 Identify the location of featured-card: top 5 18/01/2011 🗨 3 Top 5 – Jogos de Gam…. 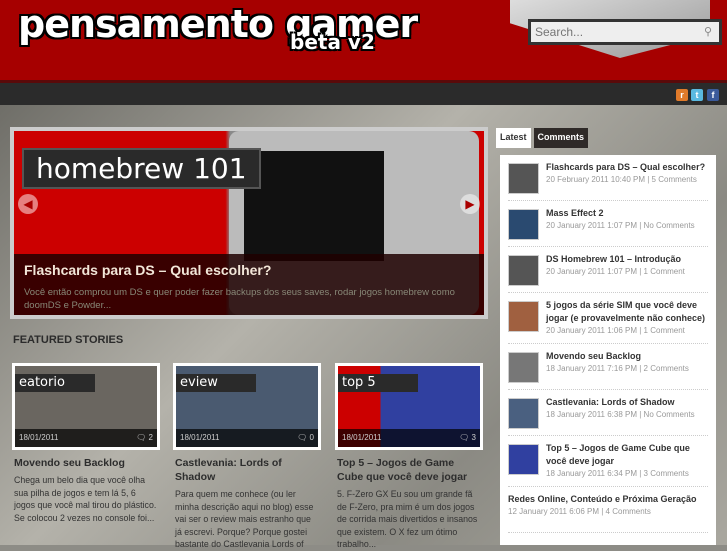
(409, 457).